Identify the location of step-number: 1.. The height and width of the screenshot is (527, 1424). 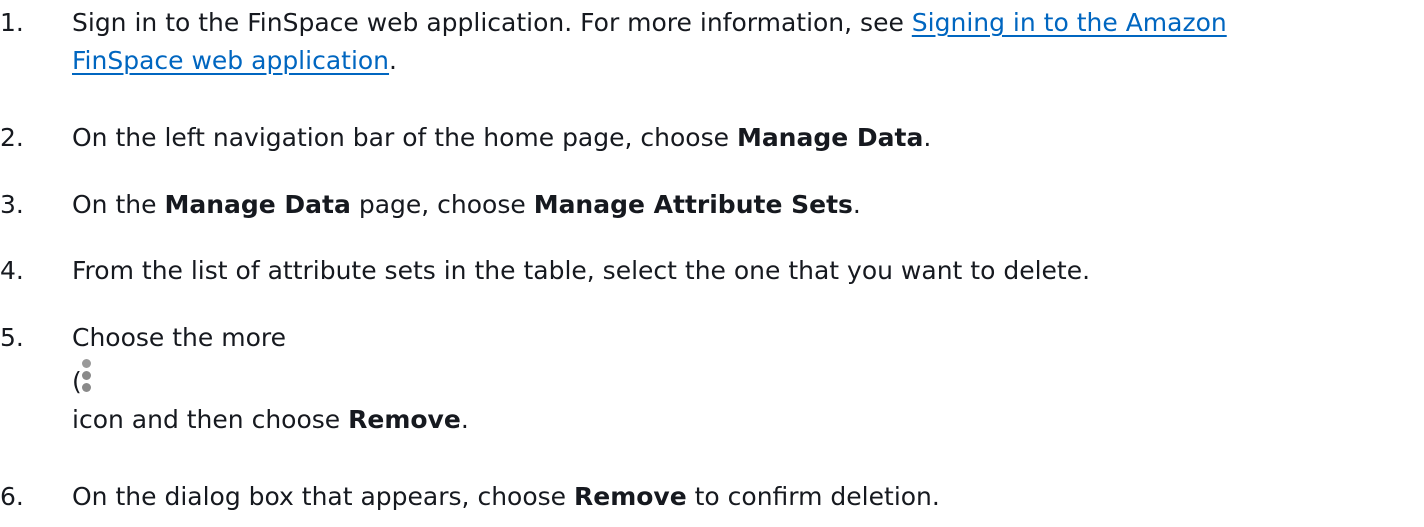
(12, 22).